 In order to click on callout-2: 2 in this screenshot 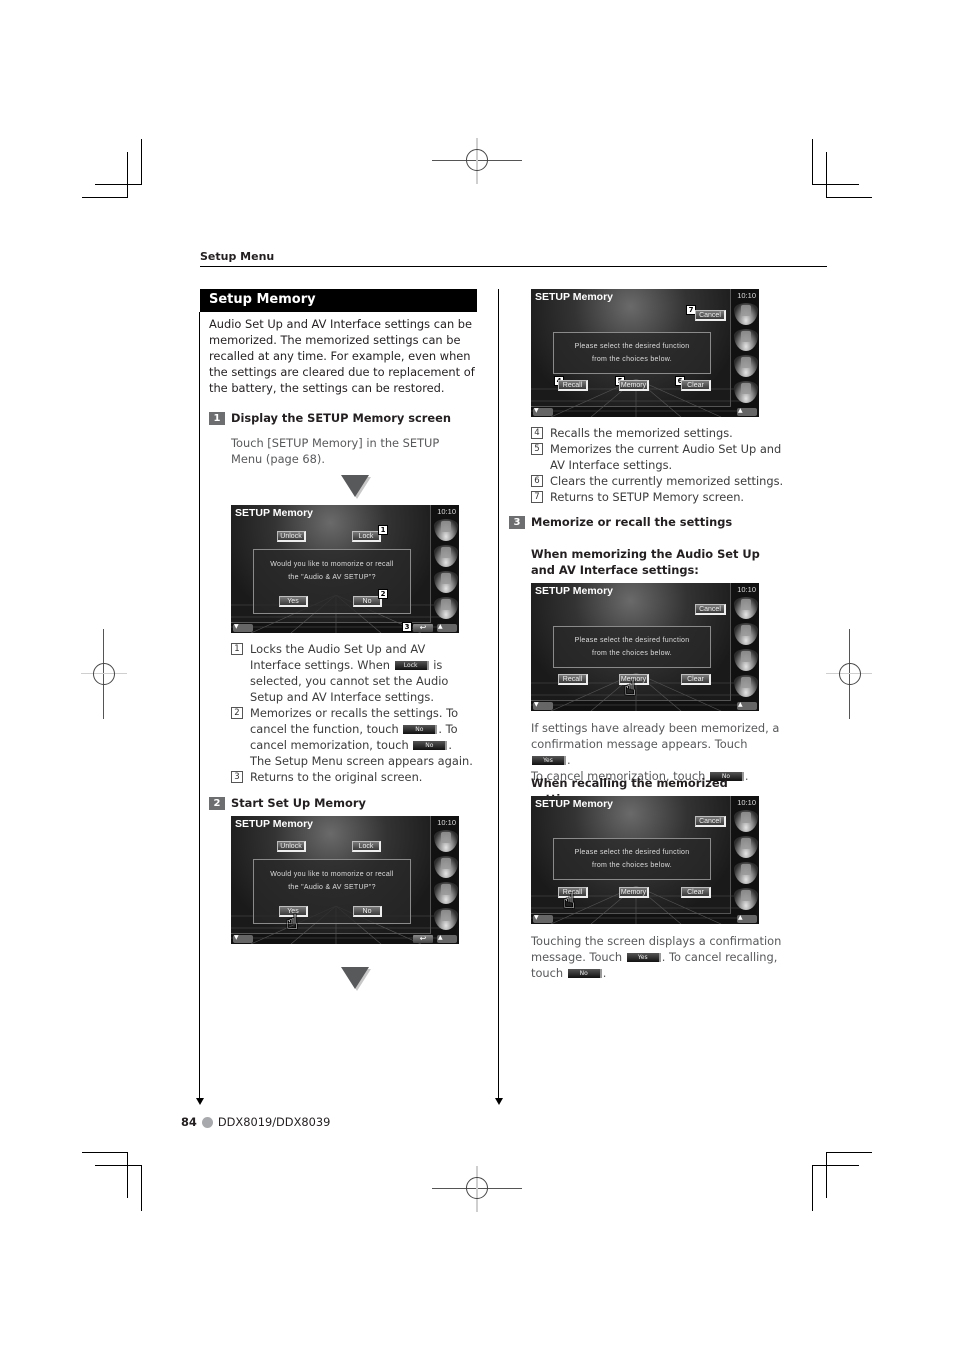, I will do `click(383, 594)`.